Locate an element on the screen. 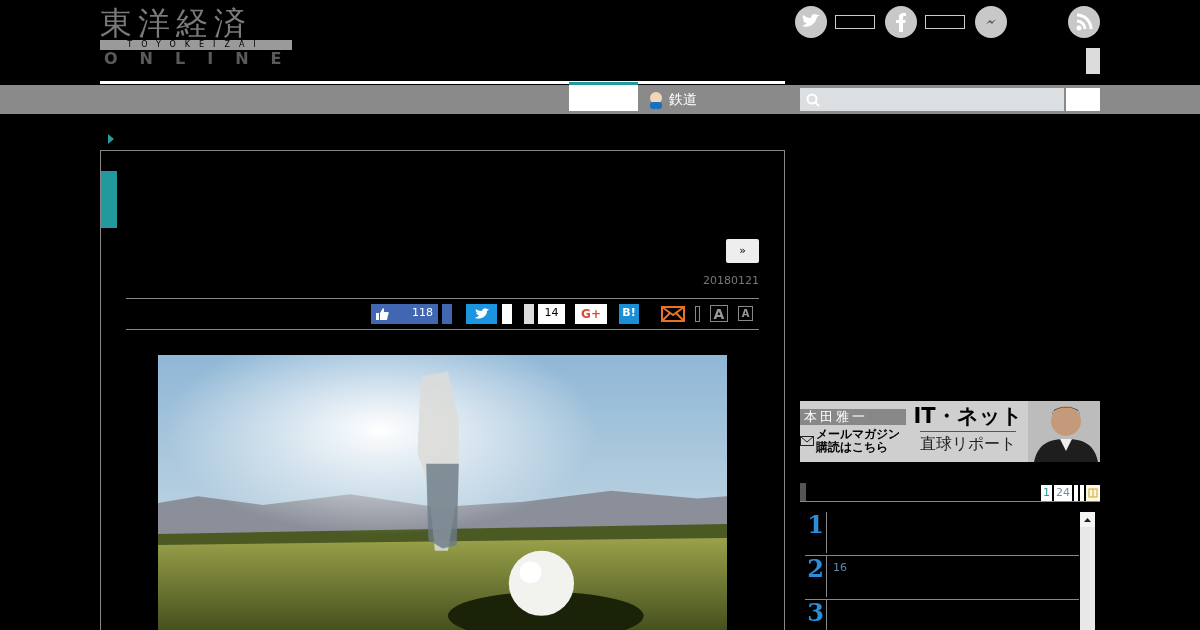 The width and height of the screenshot is (1200, 630). breadcrumb-arrow-icon is located at coordinates (111, 139).